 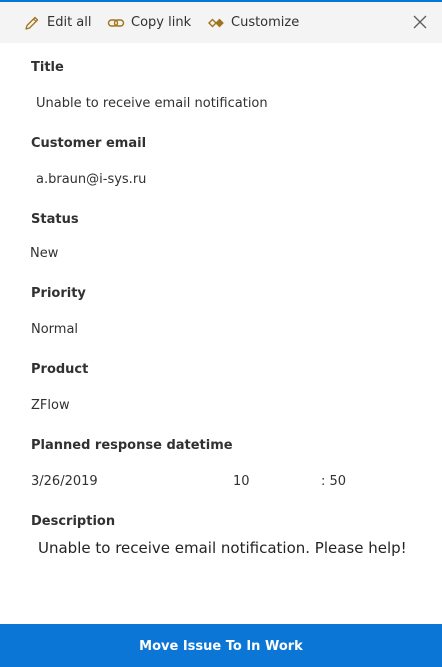 I want to click on status-label: Status, so click(x=55, y=219).